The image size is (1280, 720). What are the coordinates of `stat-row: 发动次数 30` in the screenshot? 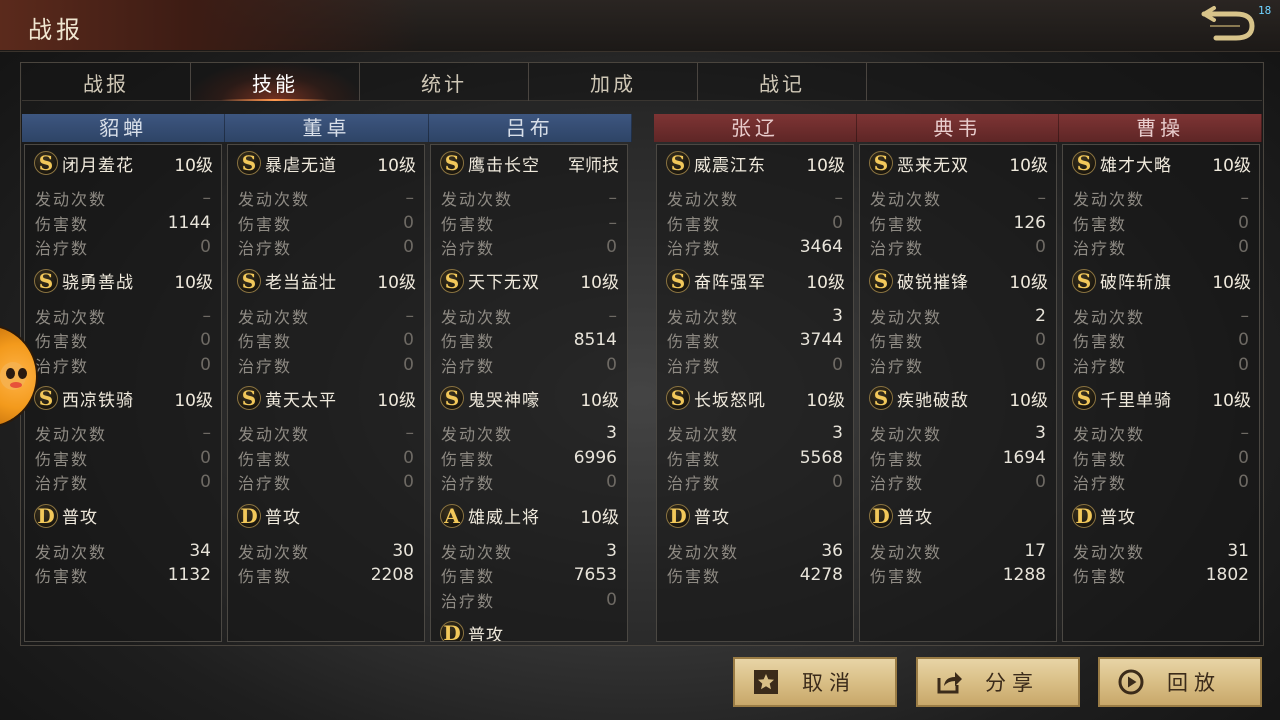 It's located at (326, 551).